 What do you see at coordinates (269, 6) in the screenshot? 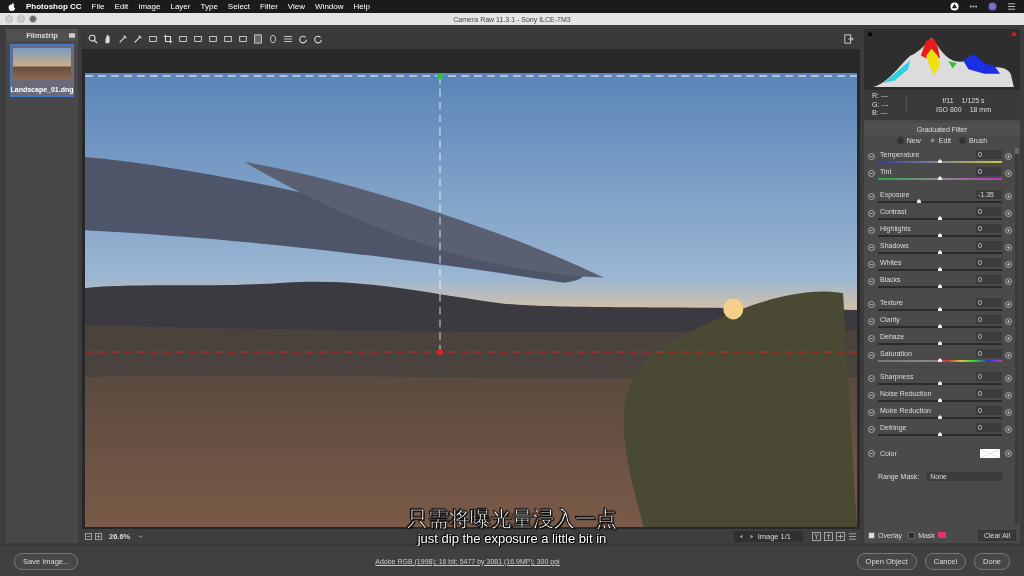
I see `menu-item: Filter` at bounding box center [269, 6].